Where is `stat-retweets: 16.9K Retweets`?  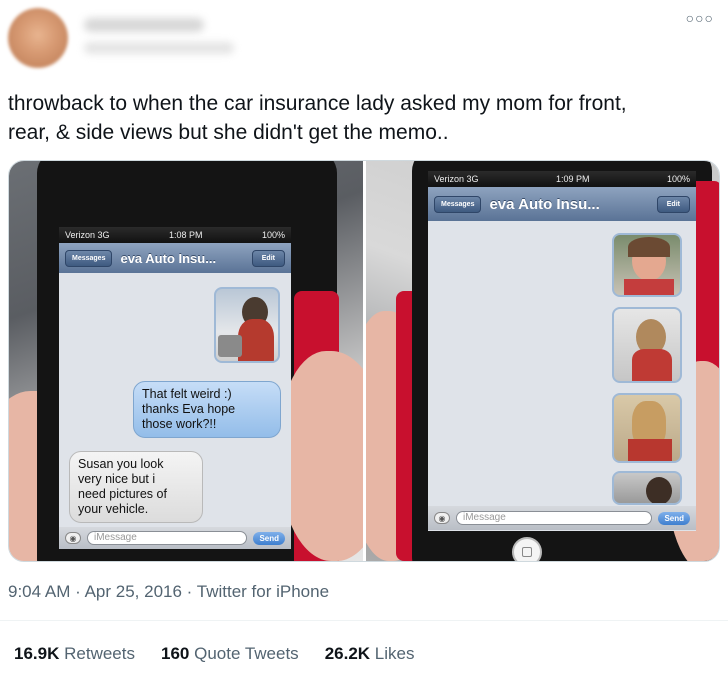
stat-retweets: 16.9K Retweets is located at coordinates (74, 654).